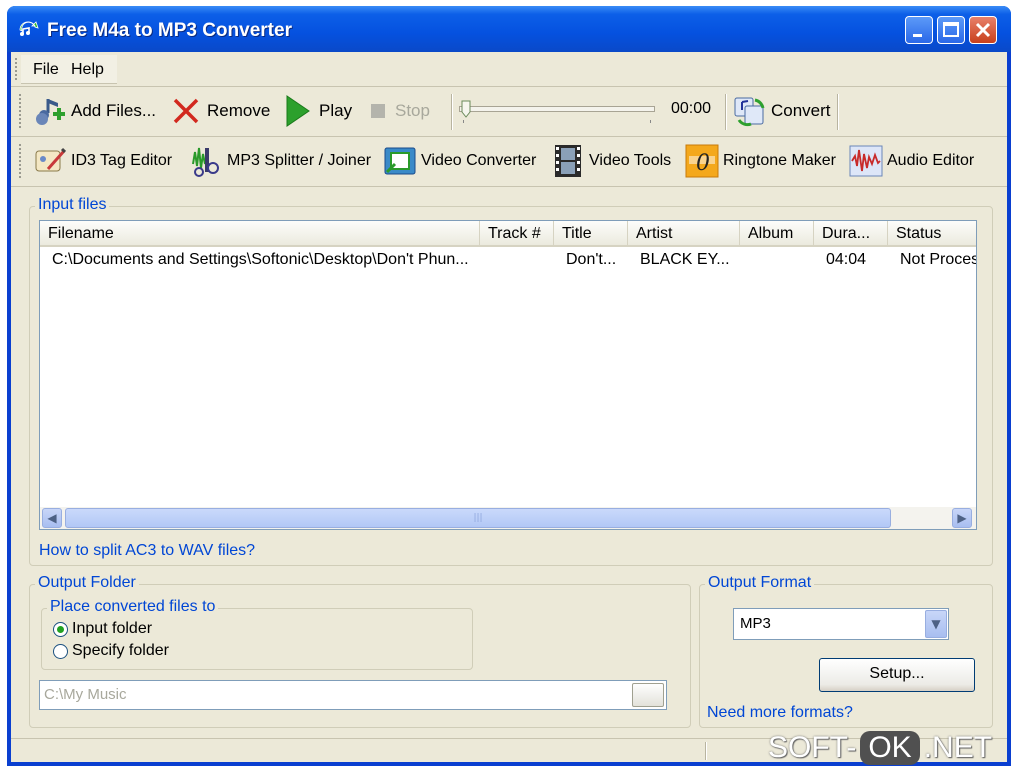  Describe the element at coordinates (336, 110) in the screenshot. I see `play-label: Play` at that location.